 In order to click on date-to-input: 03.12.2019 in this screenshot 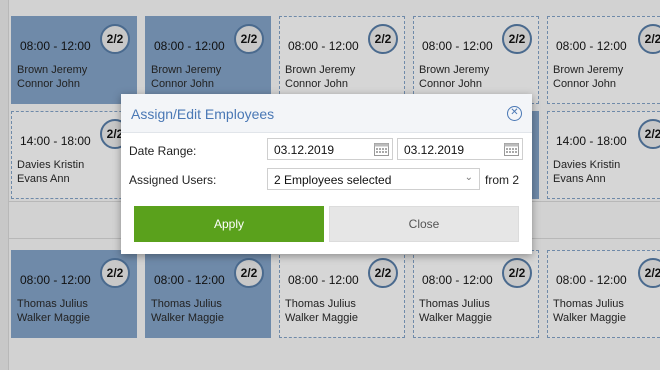, I will do `click(460, 149)`.